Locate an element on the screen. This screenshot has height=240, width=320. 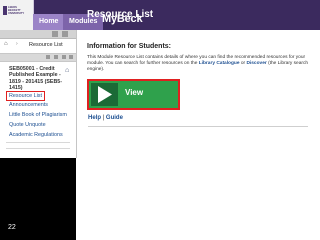
menu-toggle-icon is located at coordinates (55, 34).